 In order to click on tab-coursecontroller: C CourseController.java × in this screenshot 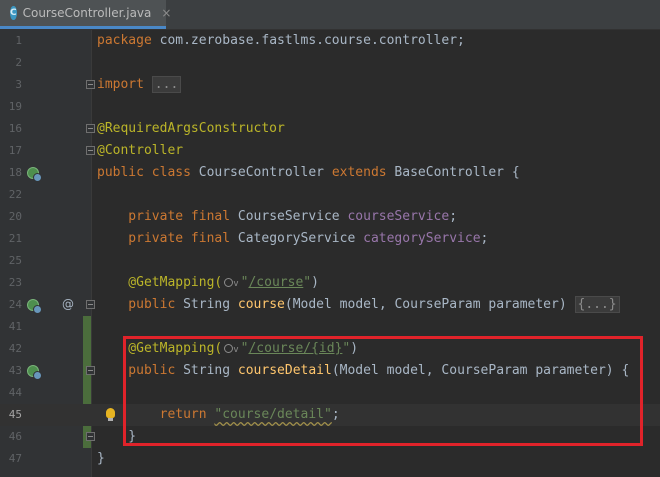, I will do `click(85, 14)`.